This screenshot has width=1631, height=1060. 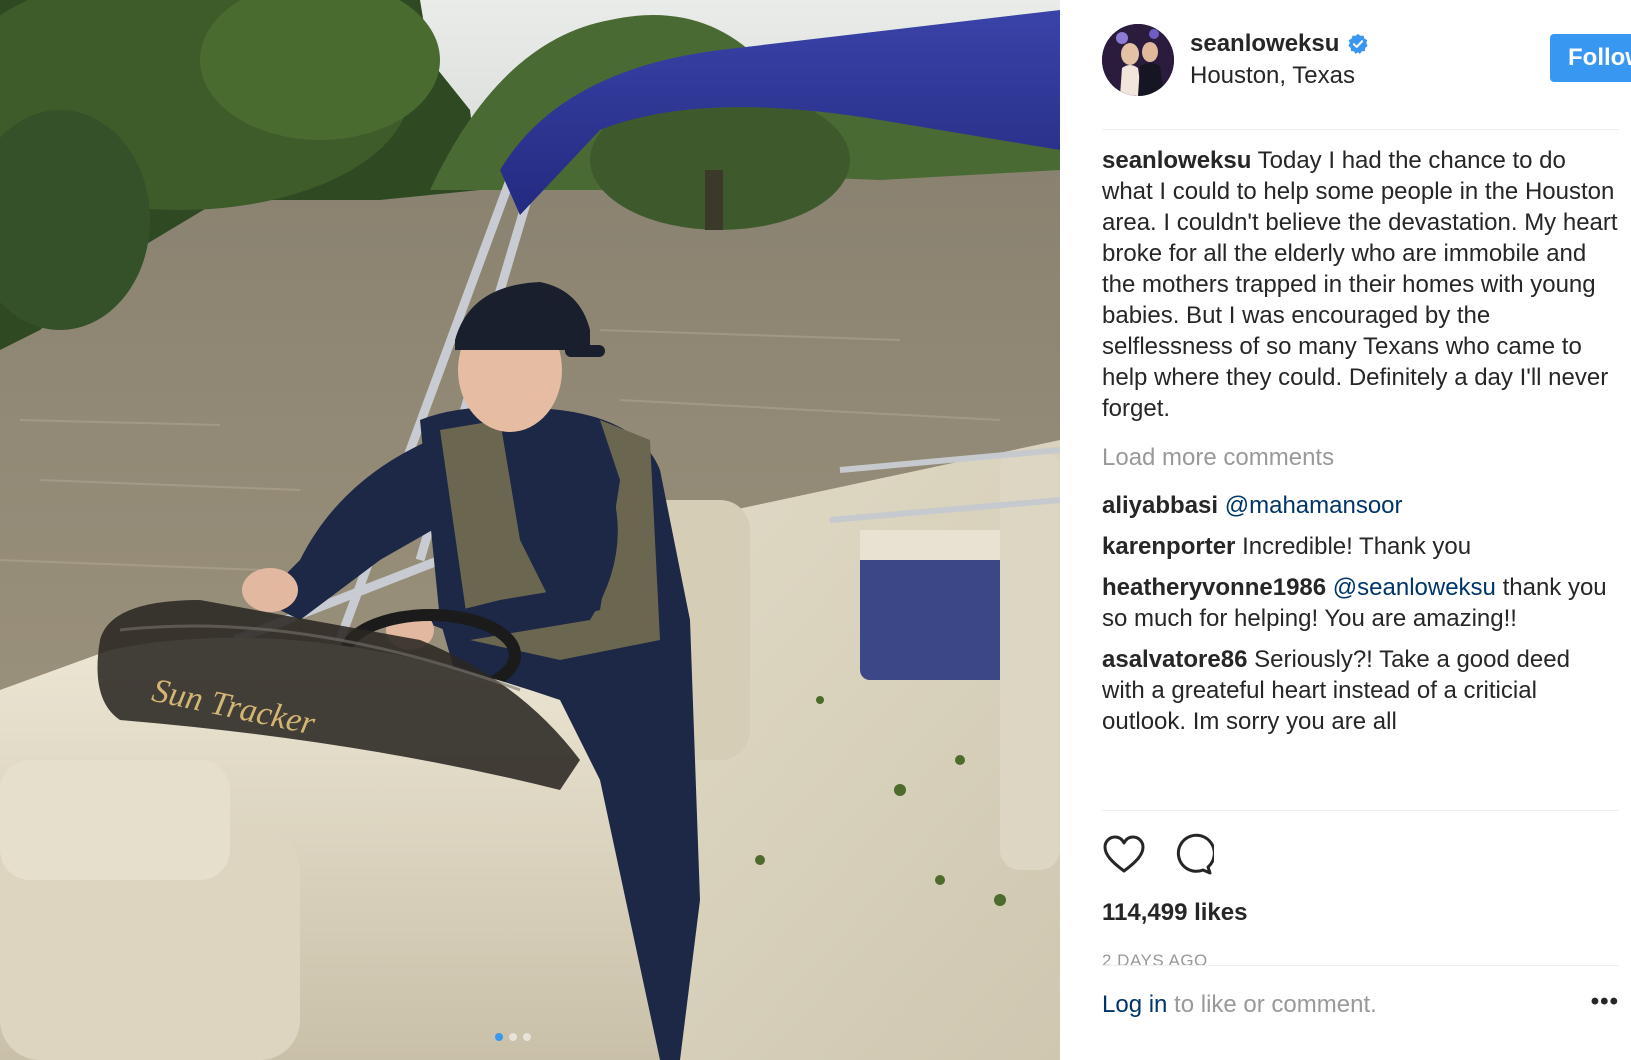 I want to click on header-username-row: seanloweksu, so click(x=1279, y=44).